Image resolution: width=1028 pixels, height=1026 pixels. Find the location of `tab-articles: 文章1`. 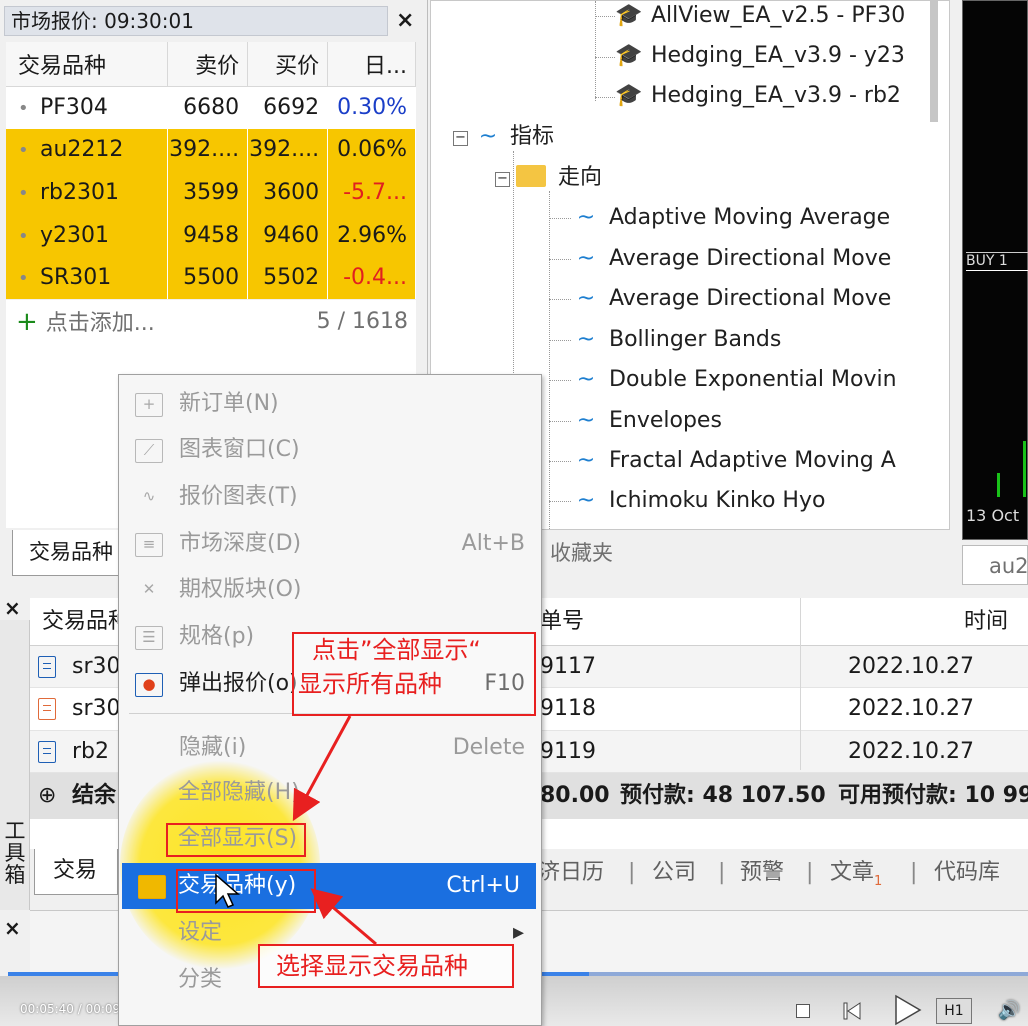

tab-articles: 文章1 is located at coordinates (856, 877).